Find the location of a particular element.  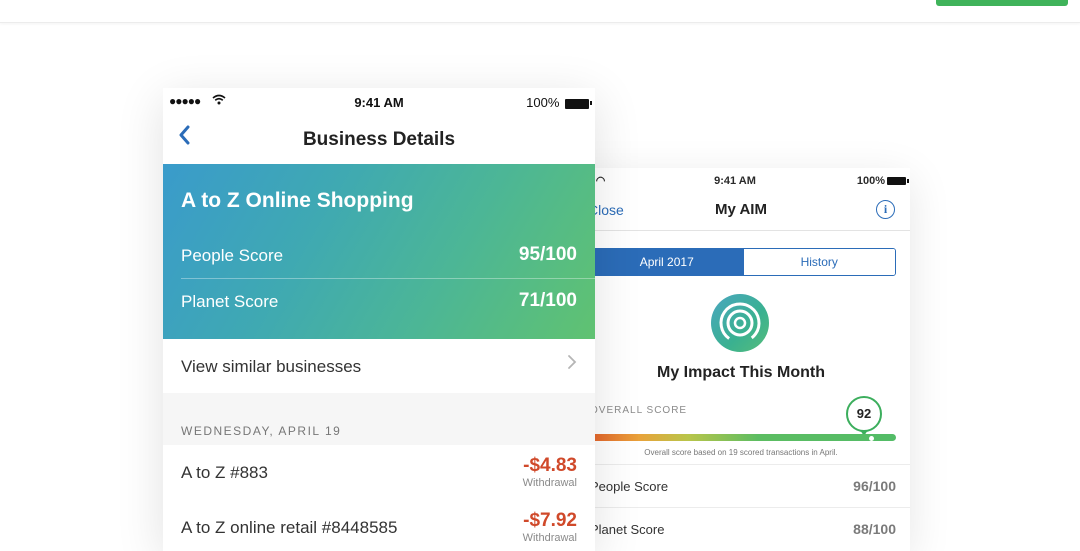

website-header is located at coordinates (540, 11).